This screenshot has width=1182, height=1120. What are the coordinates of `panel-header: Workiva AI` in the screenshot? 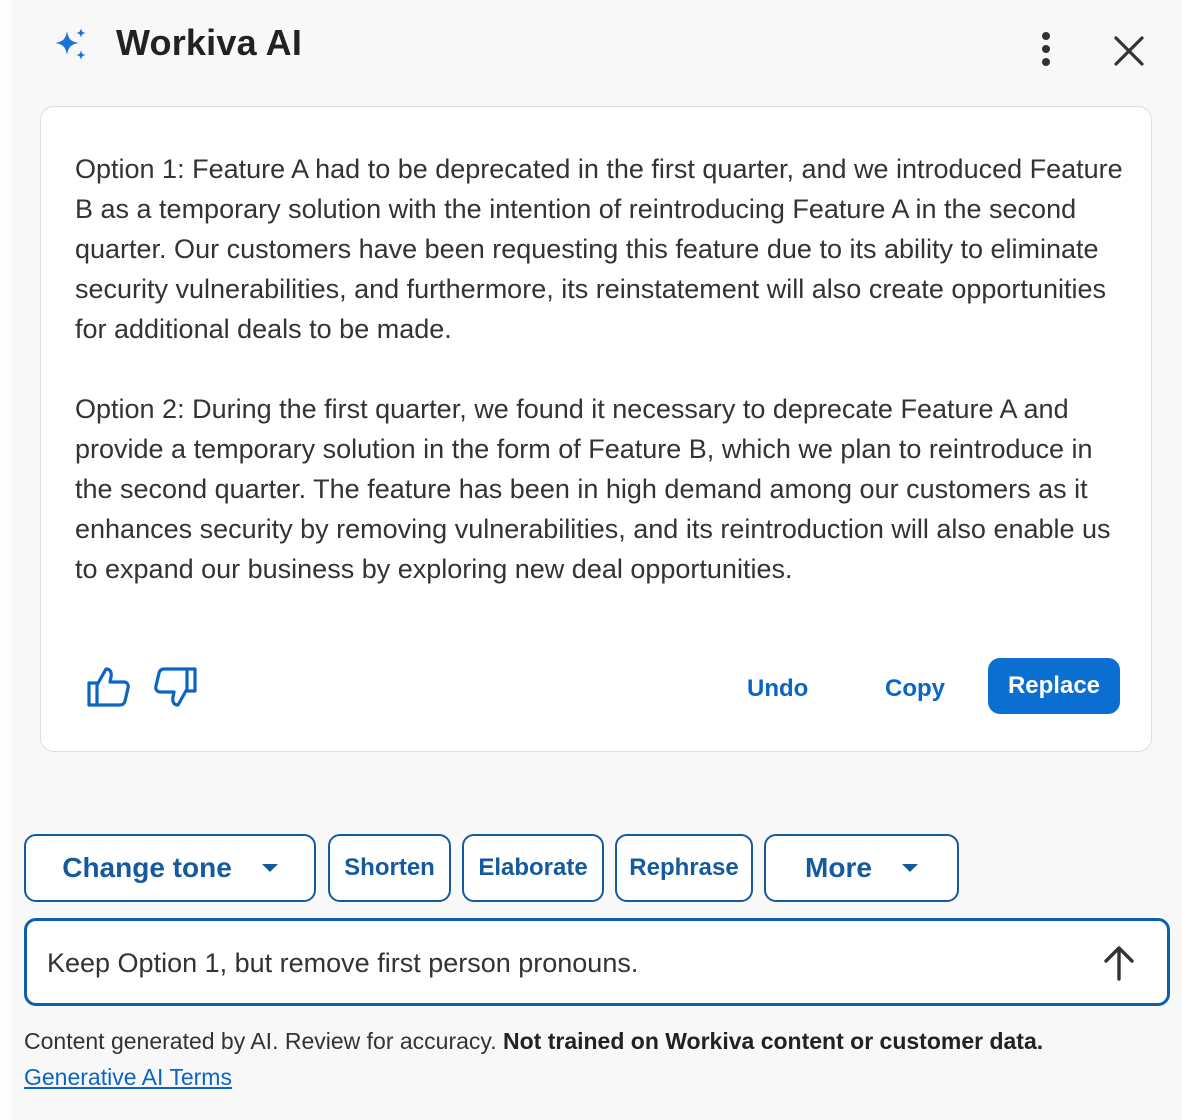 It's located at (597, 50).